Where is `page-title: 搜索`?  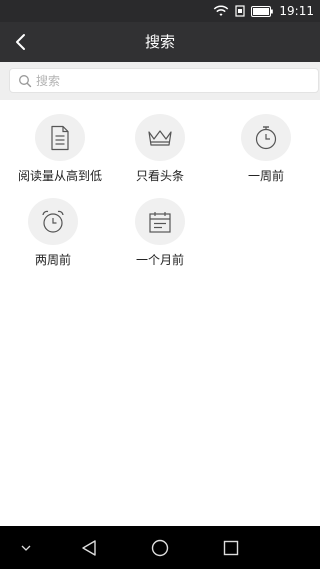
page-title: 搜索 is located at coordinates (159, 42).